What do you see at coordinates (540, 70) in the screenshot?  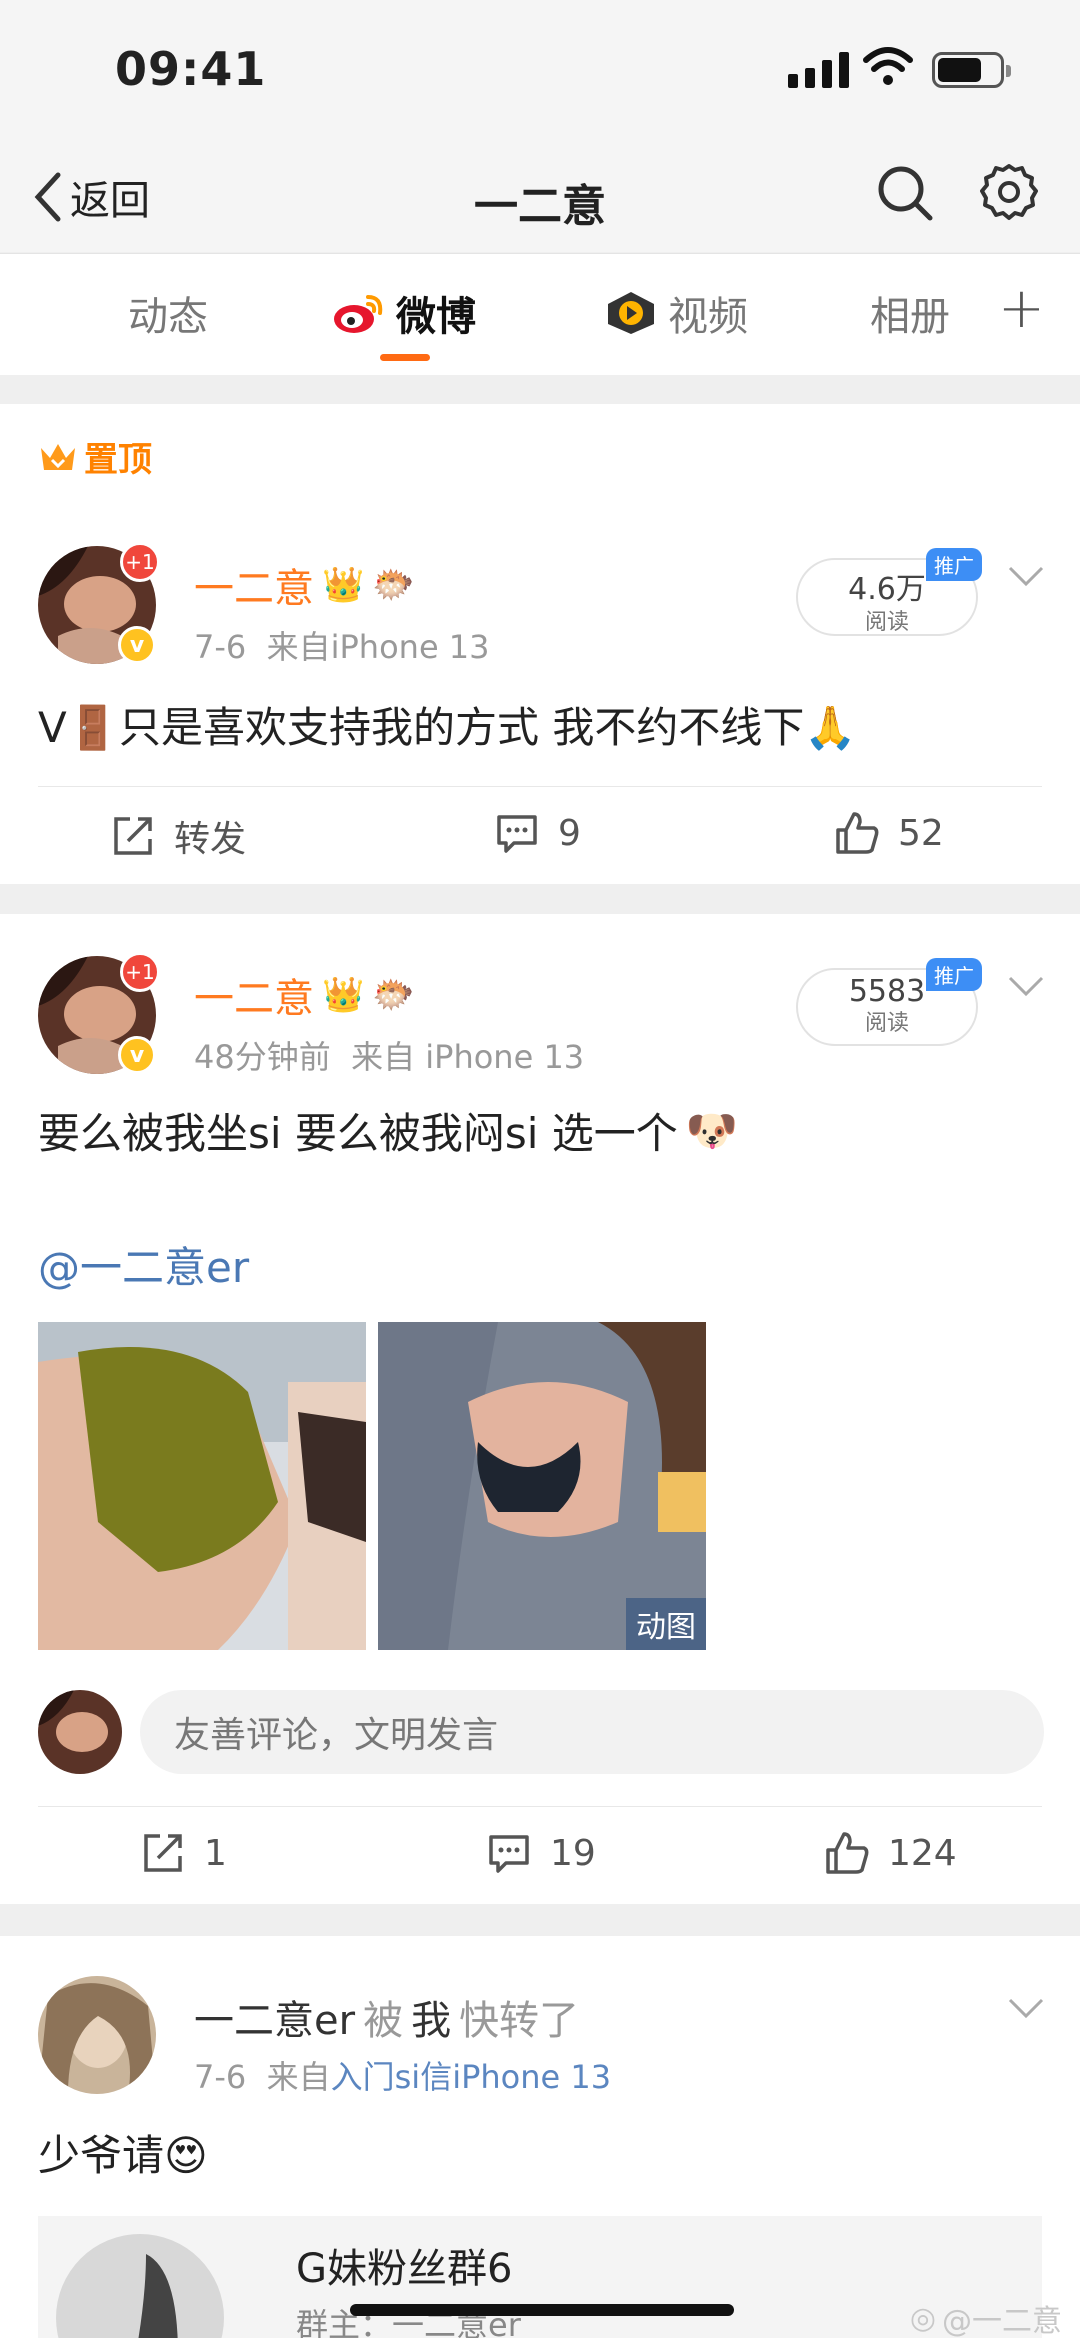 I see `status-bar: 09:41` at bounding box center [540, 70].